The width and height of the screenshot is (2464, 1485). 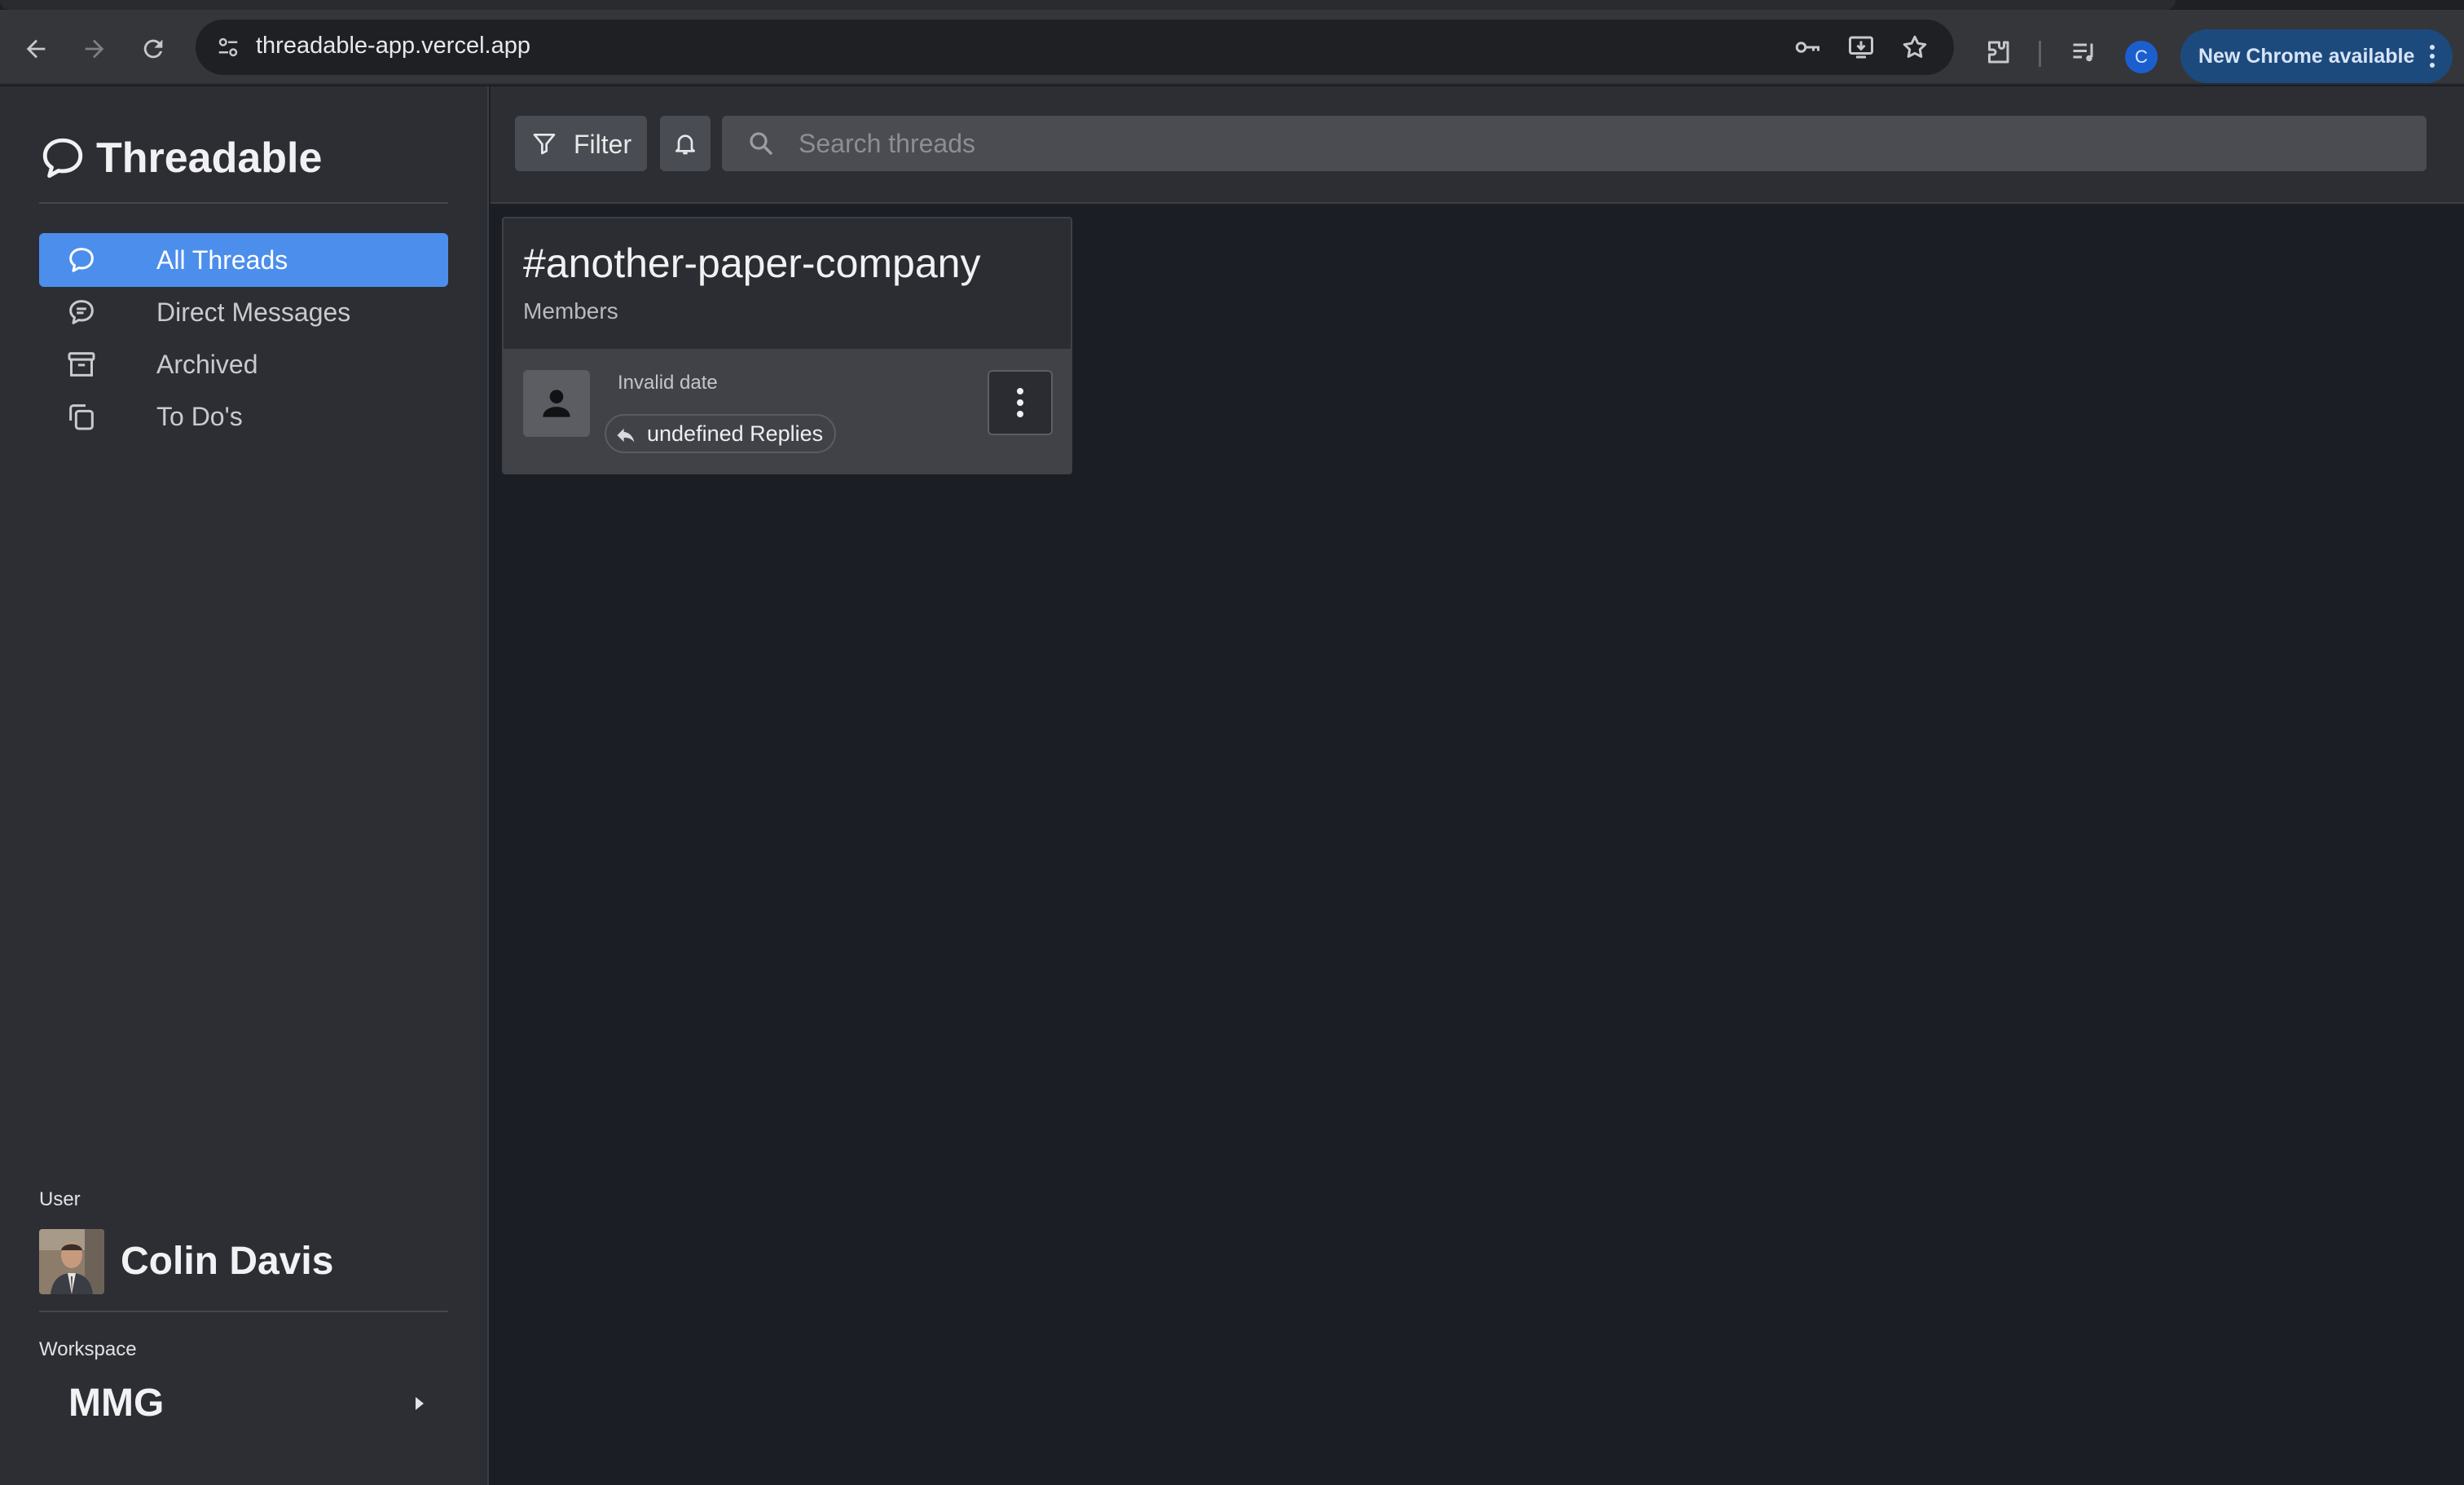 I want to click on message-lines-icon, so click(x=81, y=312).